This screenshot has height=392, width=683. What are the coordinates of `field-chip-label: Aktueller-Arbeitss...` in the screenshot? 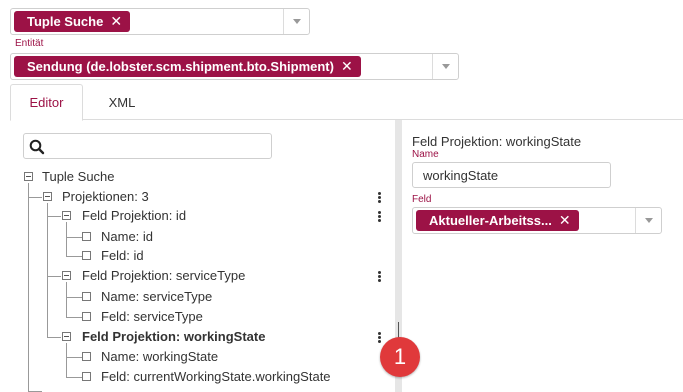 It's located at (490, 220).